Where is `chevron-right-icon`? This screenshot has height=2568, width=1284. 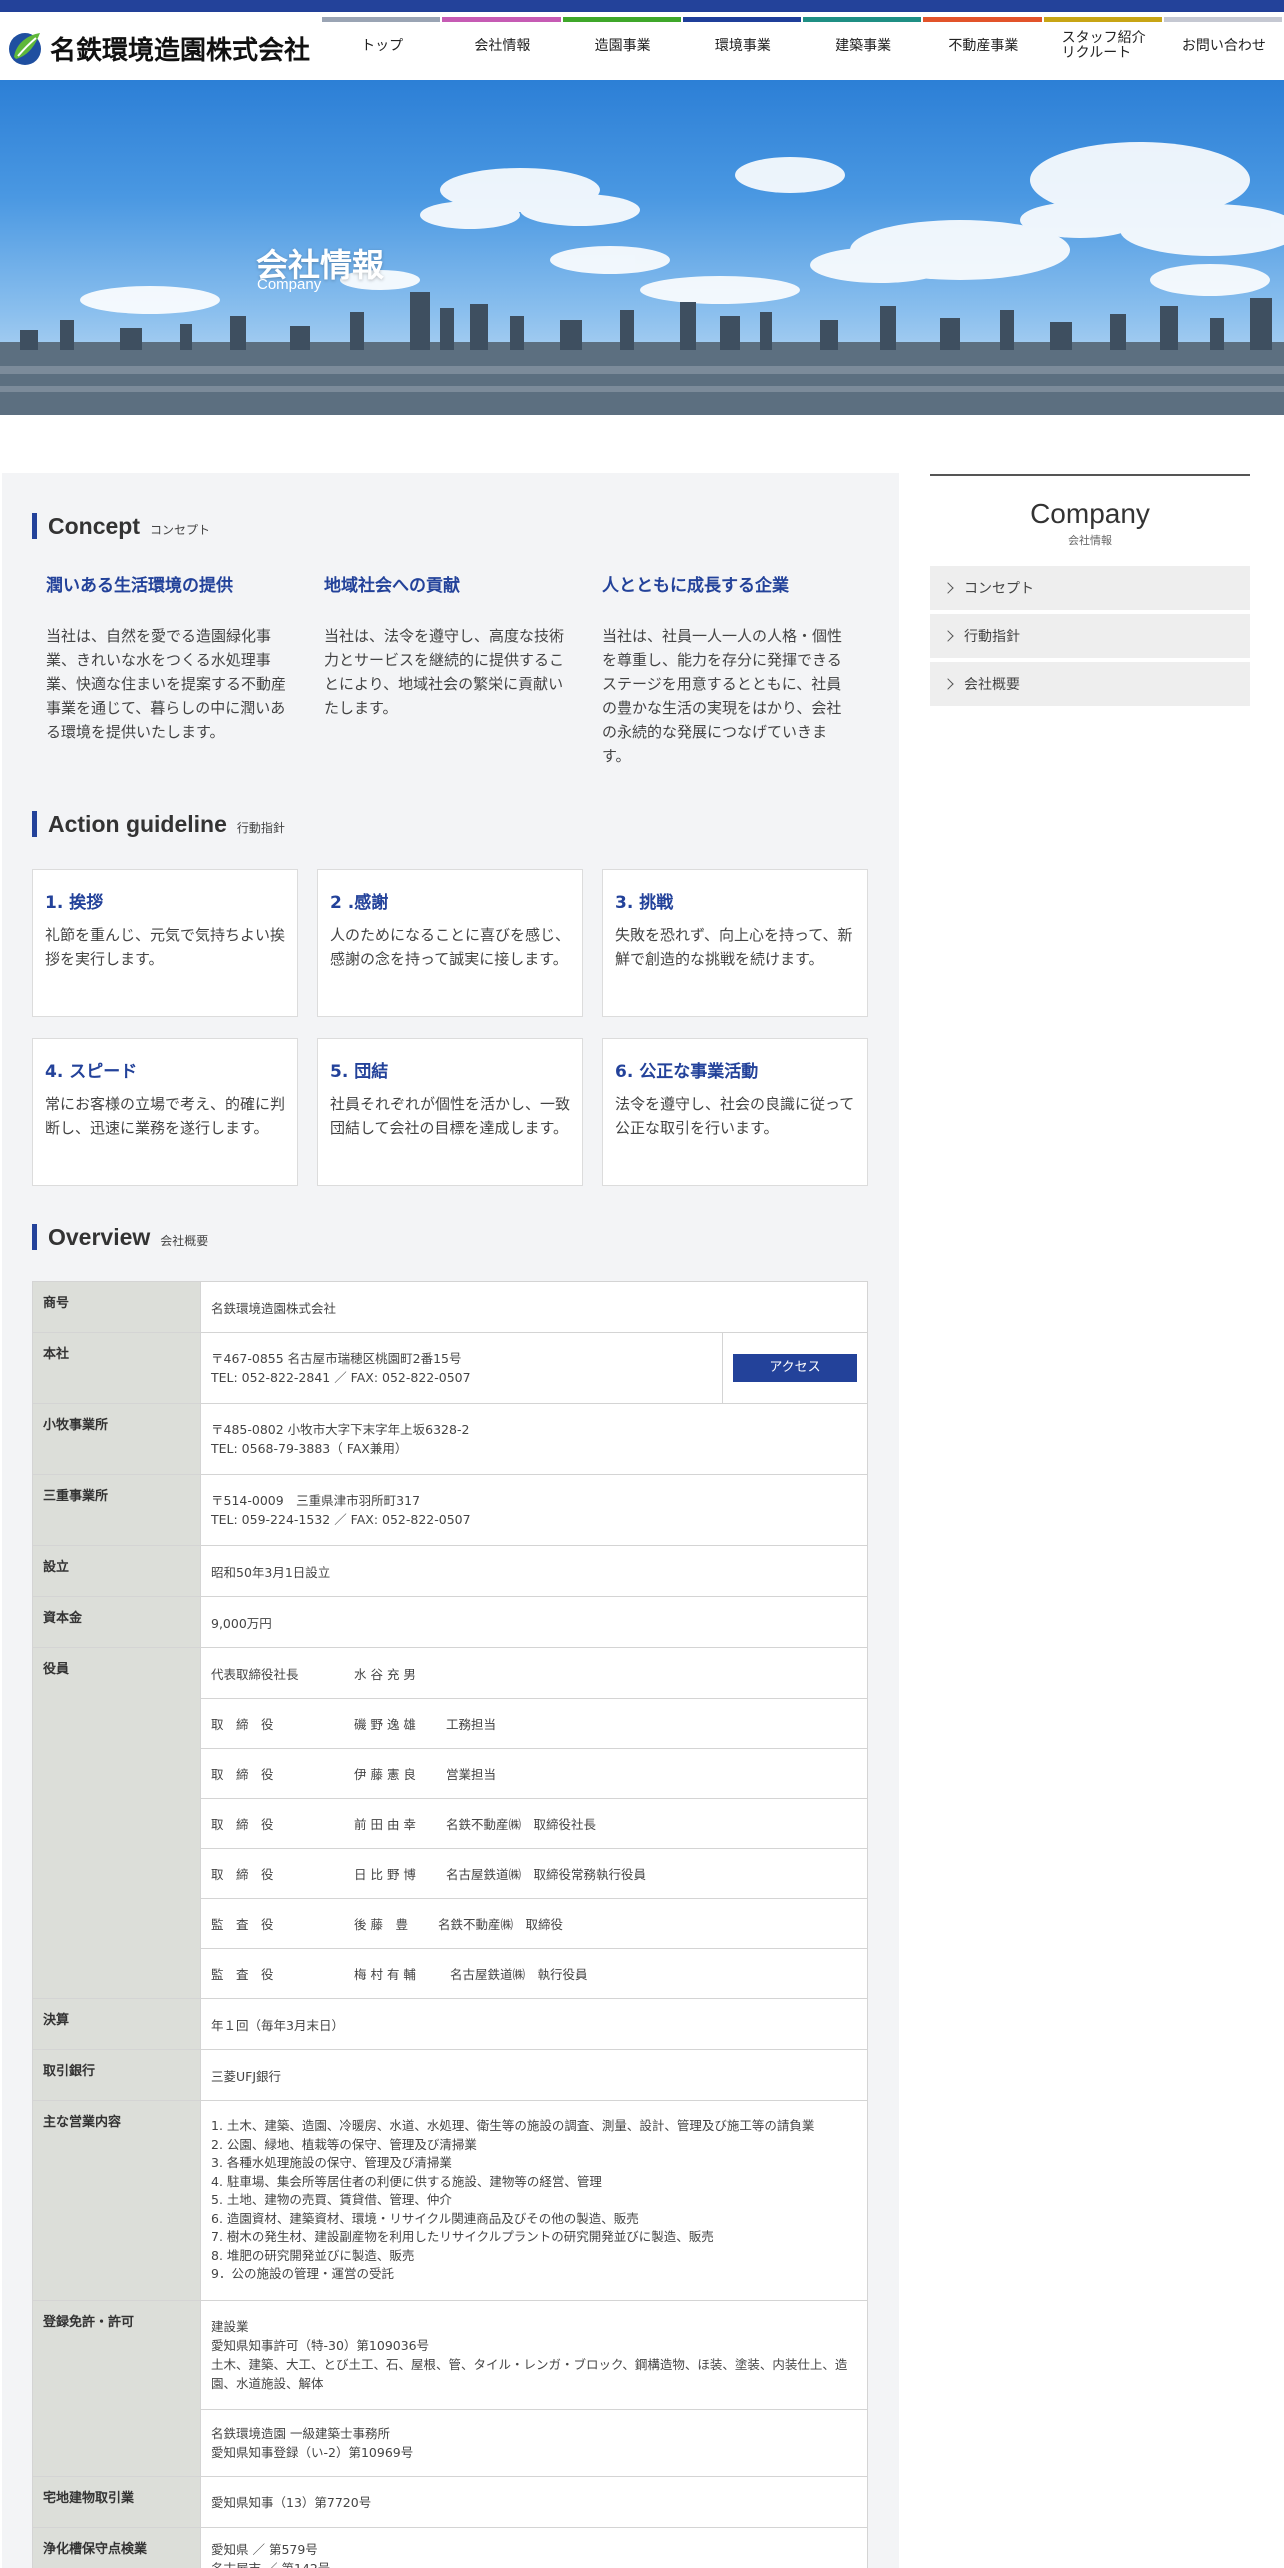 chevron-right-icon is located at coordinates (948, 588).